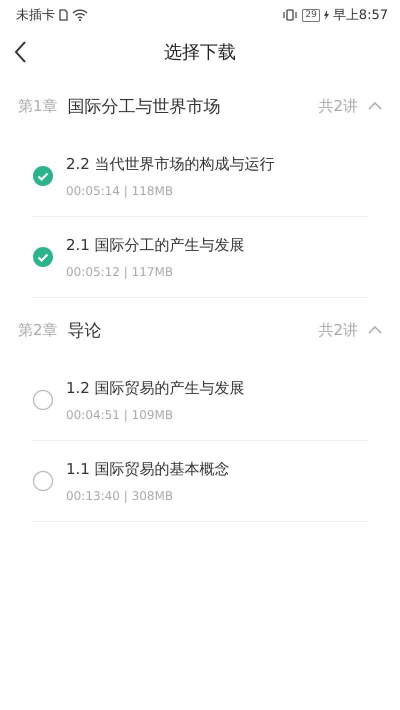  Describe the element at coordinates (155, 245) in the screenshot. I see `lesson-title: 2.1 国际分工的产生与发展` at that location.